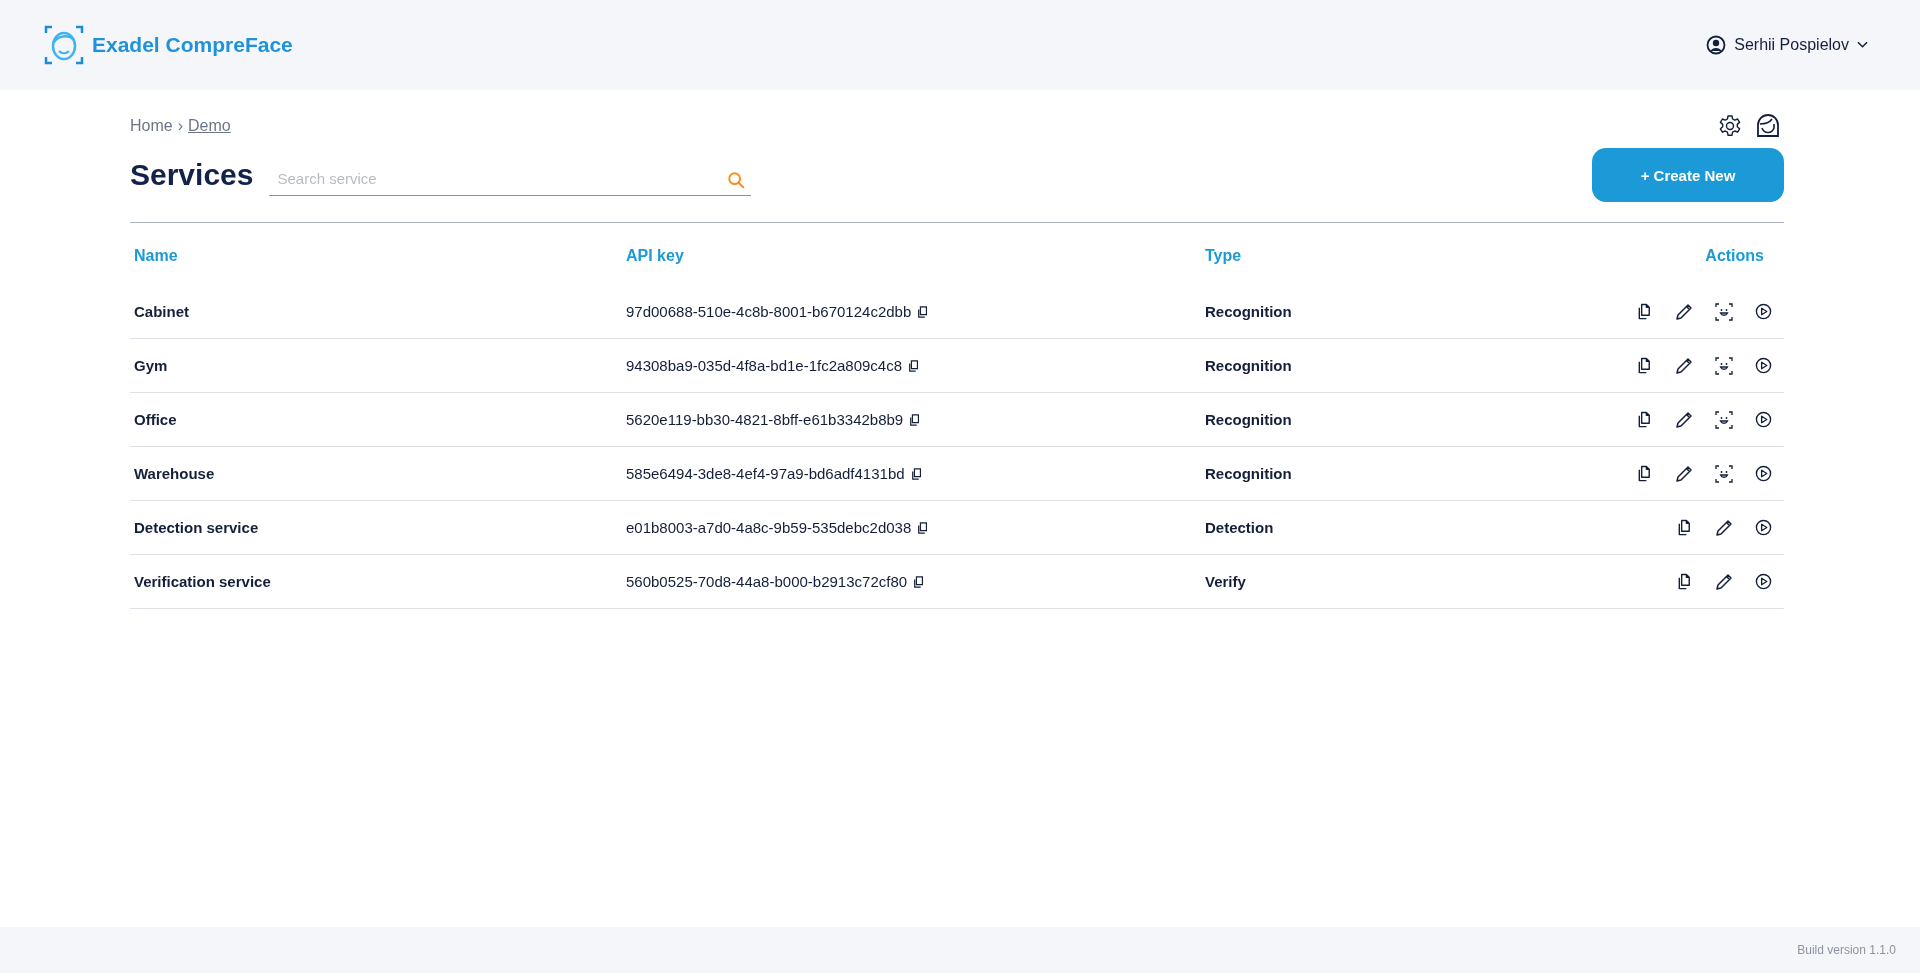 The width and height of the screenshot is (1920, 973). I want to click on user-avatar-icon, so click(1716, 45).